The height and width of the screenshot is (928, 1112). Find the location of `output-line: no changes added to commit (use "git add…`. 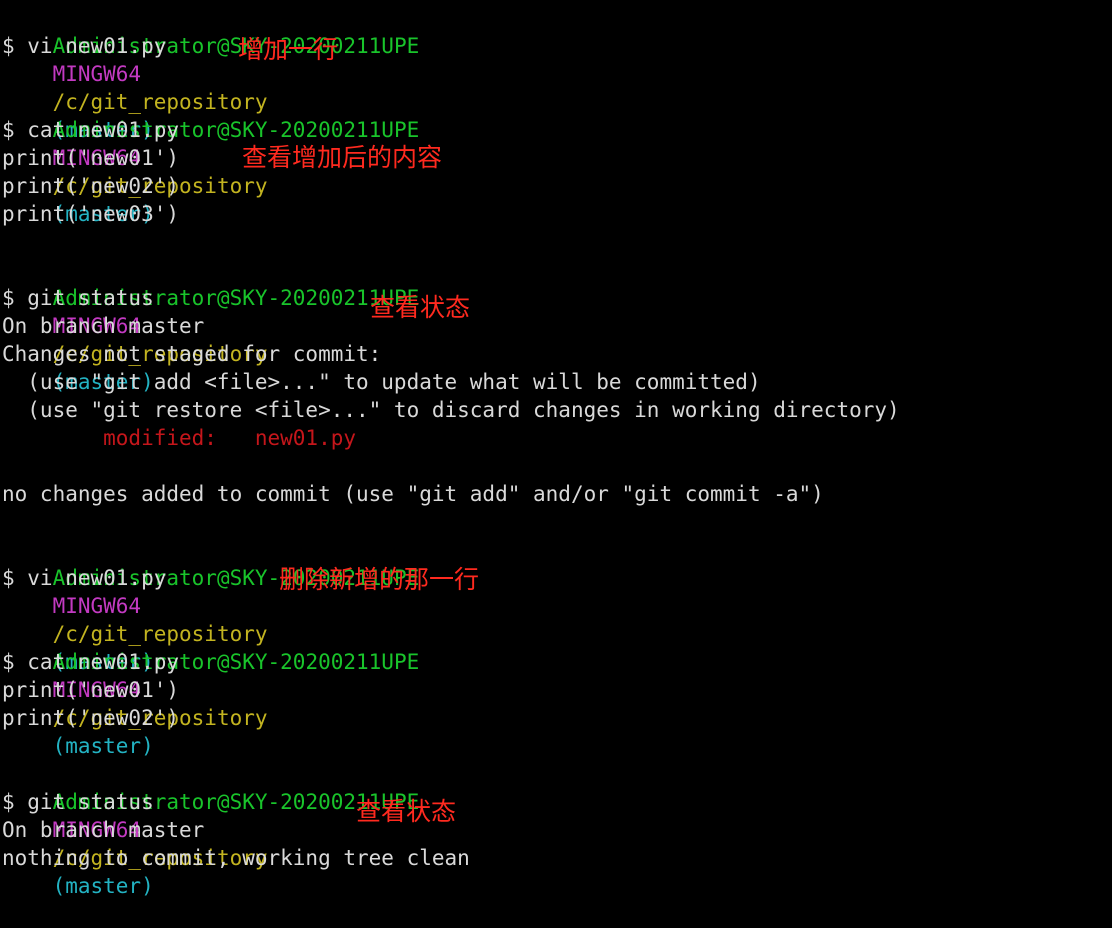

output-line: no changes added to commit (use "git add… is located at coordinates (413, 494).